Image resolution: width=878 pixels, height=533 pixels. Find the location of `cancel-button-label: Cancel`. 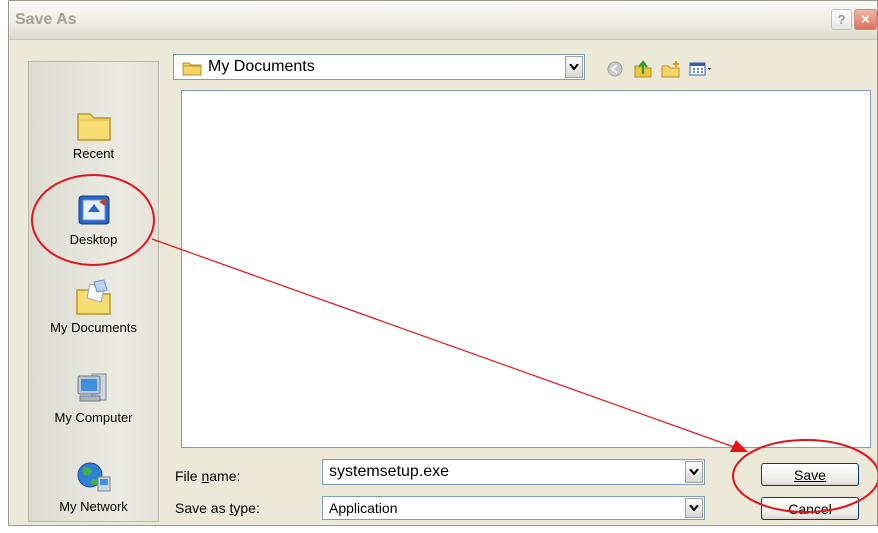

cancel-button-label: Cancel is located at coordinates (810, 508).